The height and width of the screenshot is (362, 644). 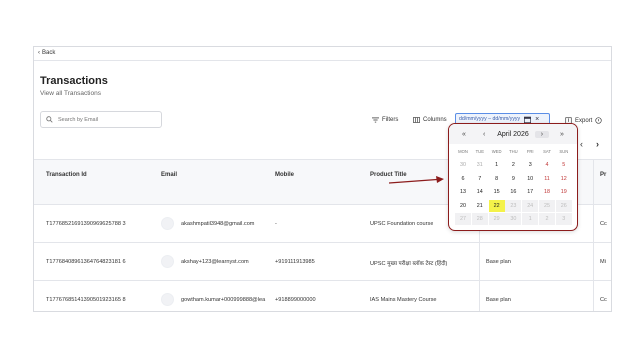 I want to click on calendar-day: 26, so click(x=563, y=205).